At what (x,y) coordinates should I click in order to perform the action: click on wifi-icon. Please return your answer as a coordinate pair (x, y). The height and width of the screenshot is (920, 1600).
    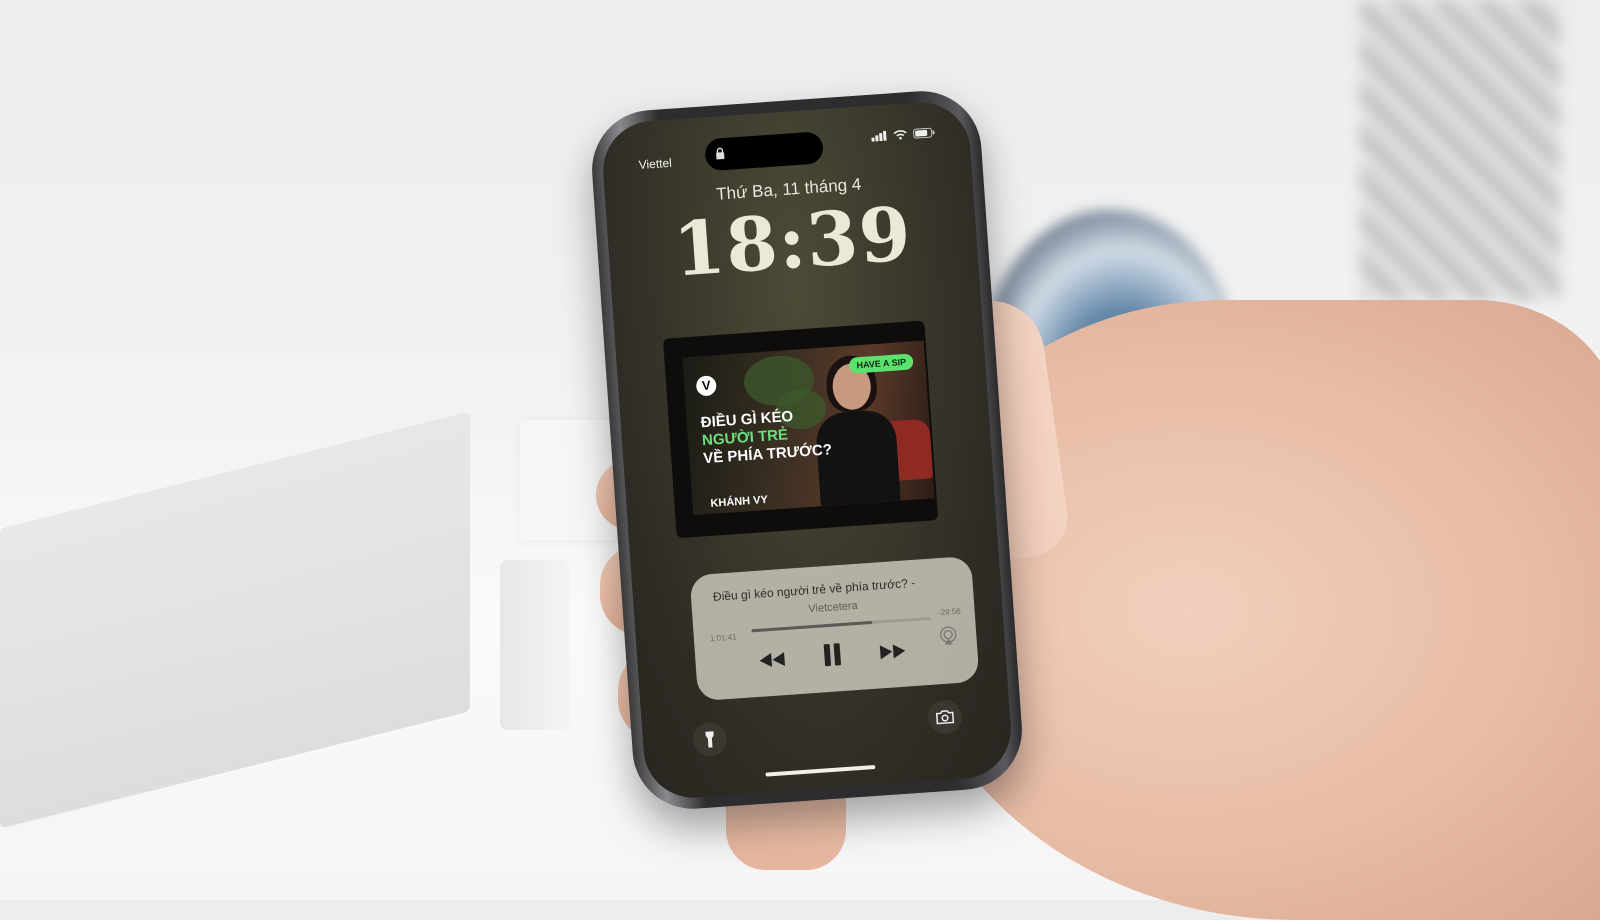
    Looking at the image, I should click on (900, 135).